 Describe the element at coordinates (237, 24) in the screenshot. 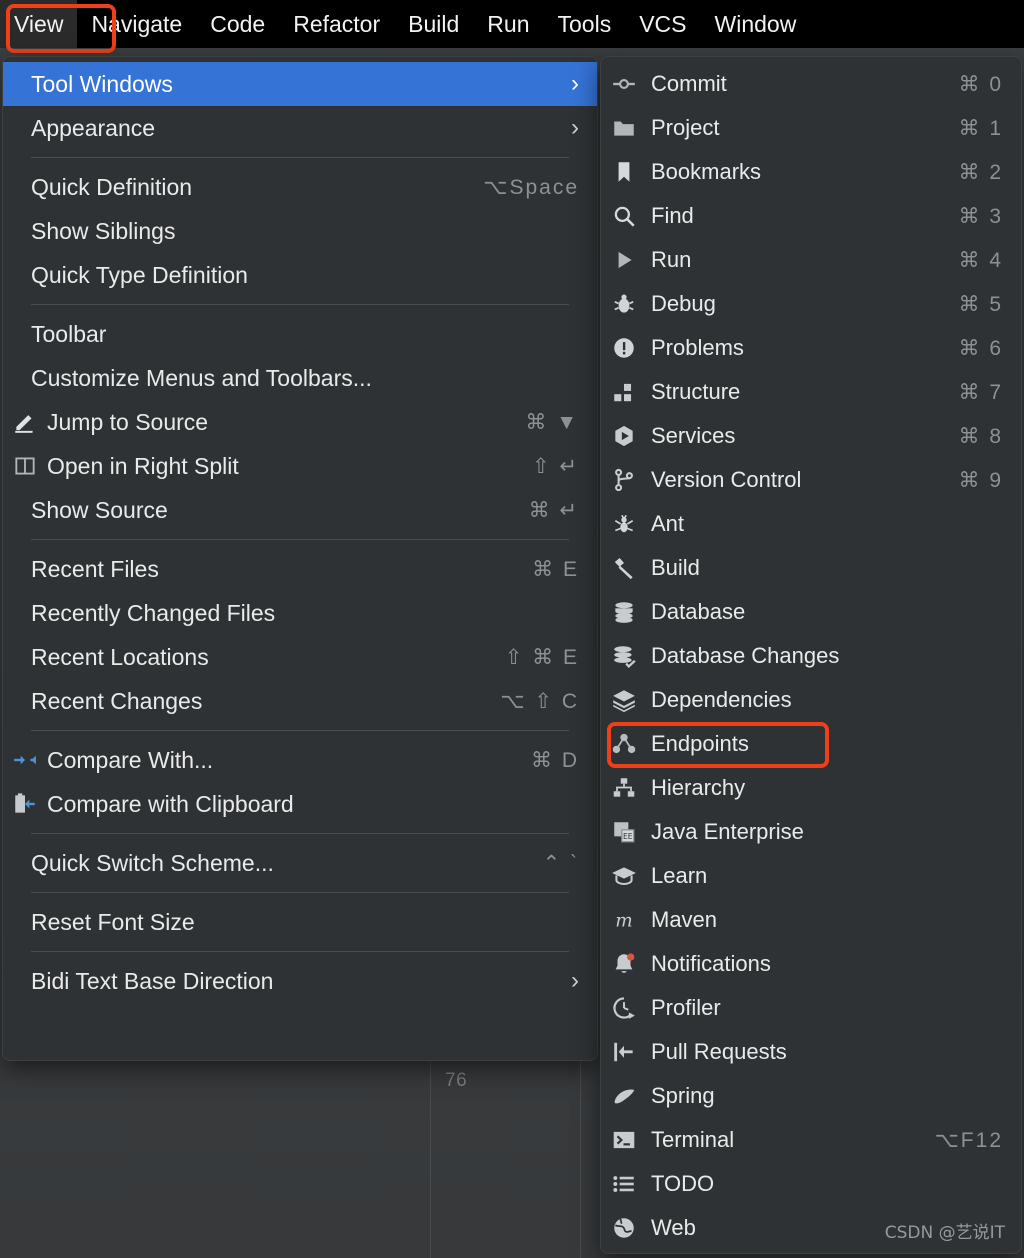

I see `menubar-item-code: Code` at that location.